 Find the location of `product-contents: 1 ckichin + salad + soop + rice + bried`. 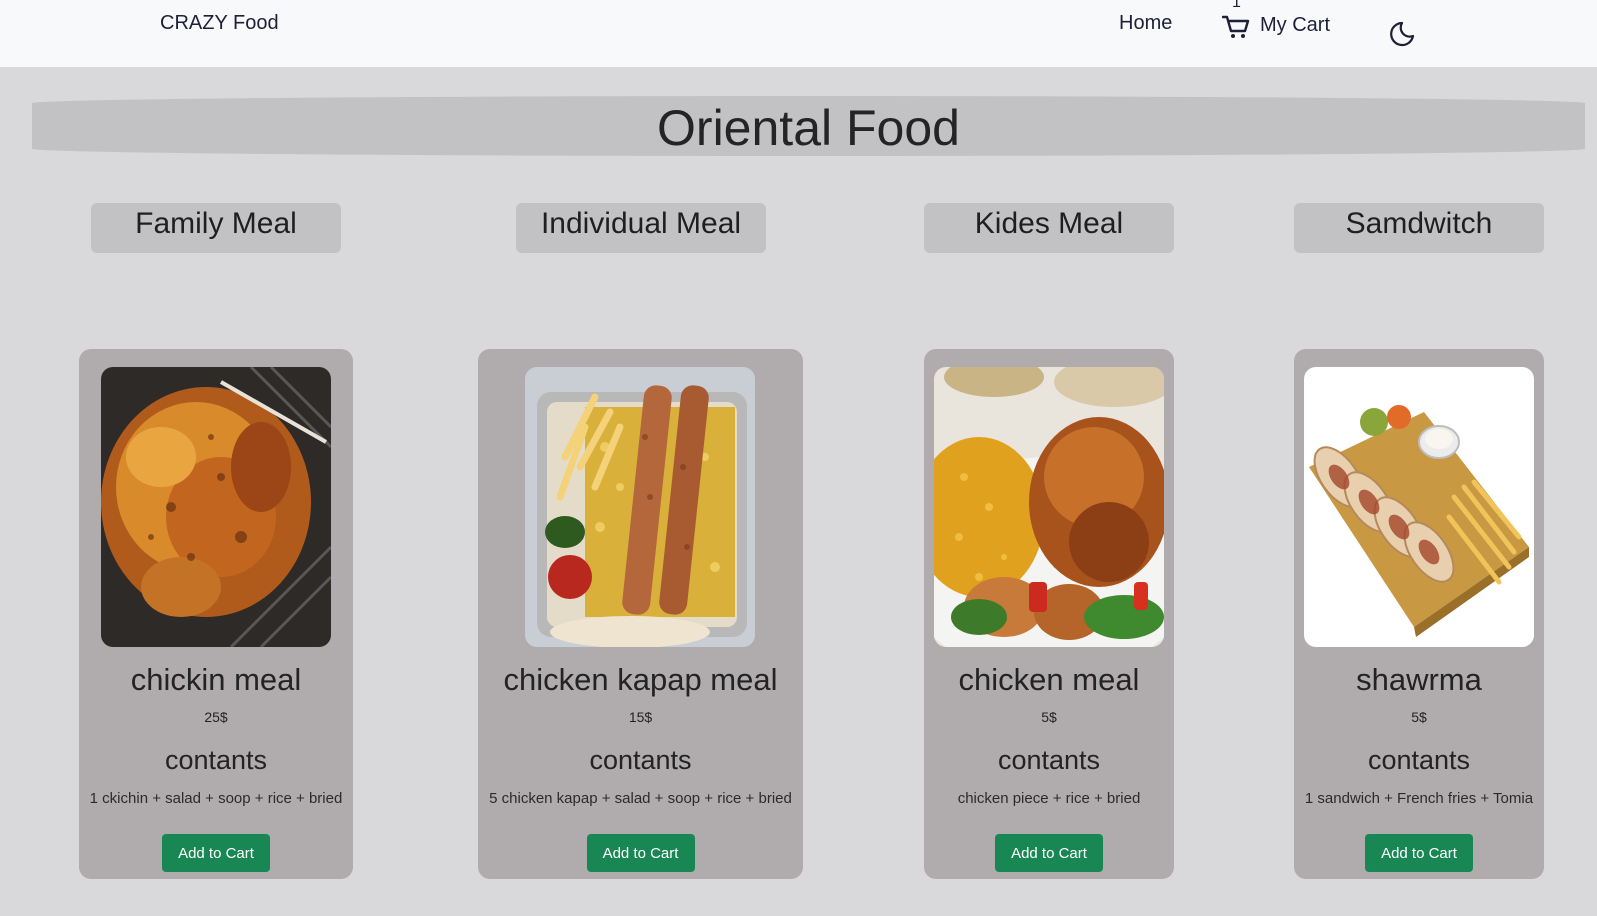

product-contents: 1 ckichin + salad + soop + rice + bried is located at coordinates (216, 798).